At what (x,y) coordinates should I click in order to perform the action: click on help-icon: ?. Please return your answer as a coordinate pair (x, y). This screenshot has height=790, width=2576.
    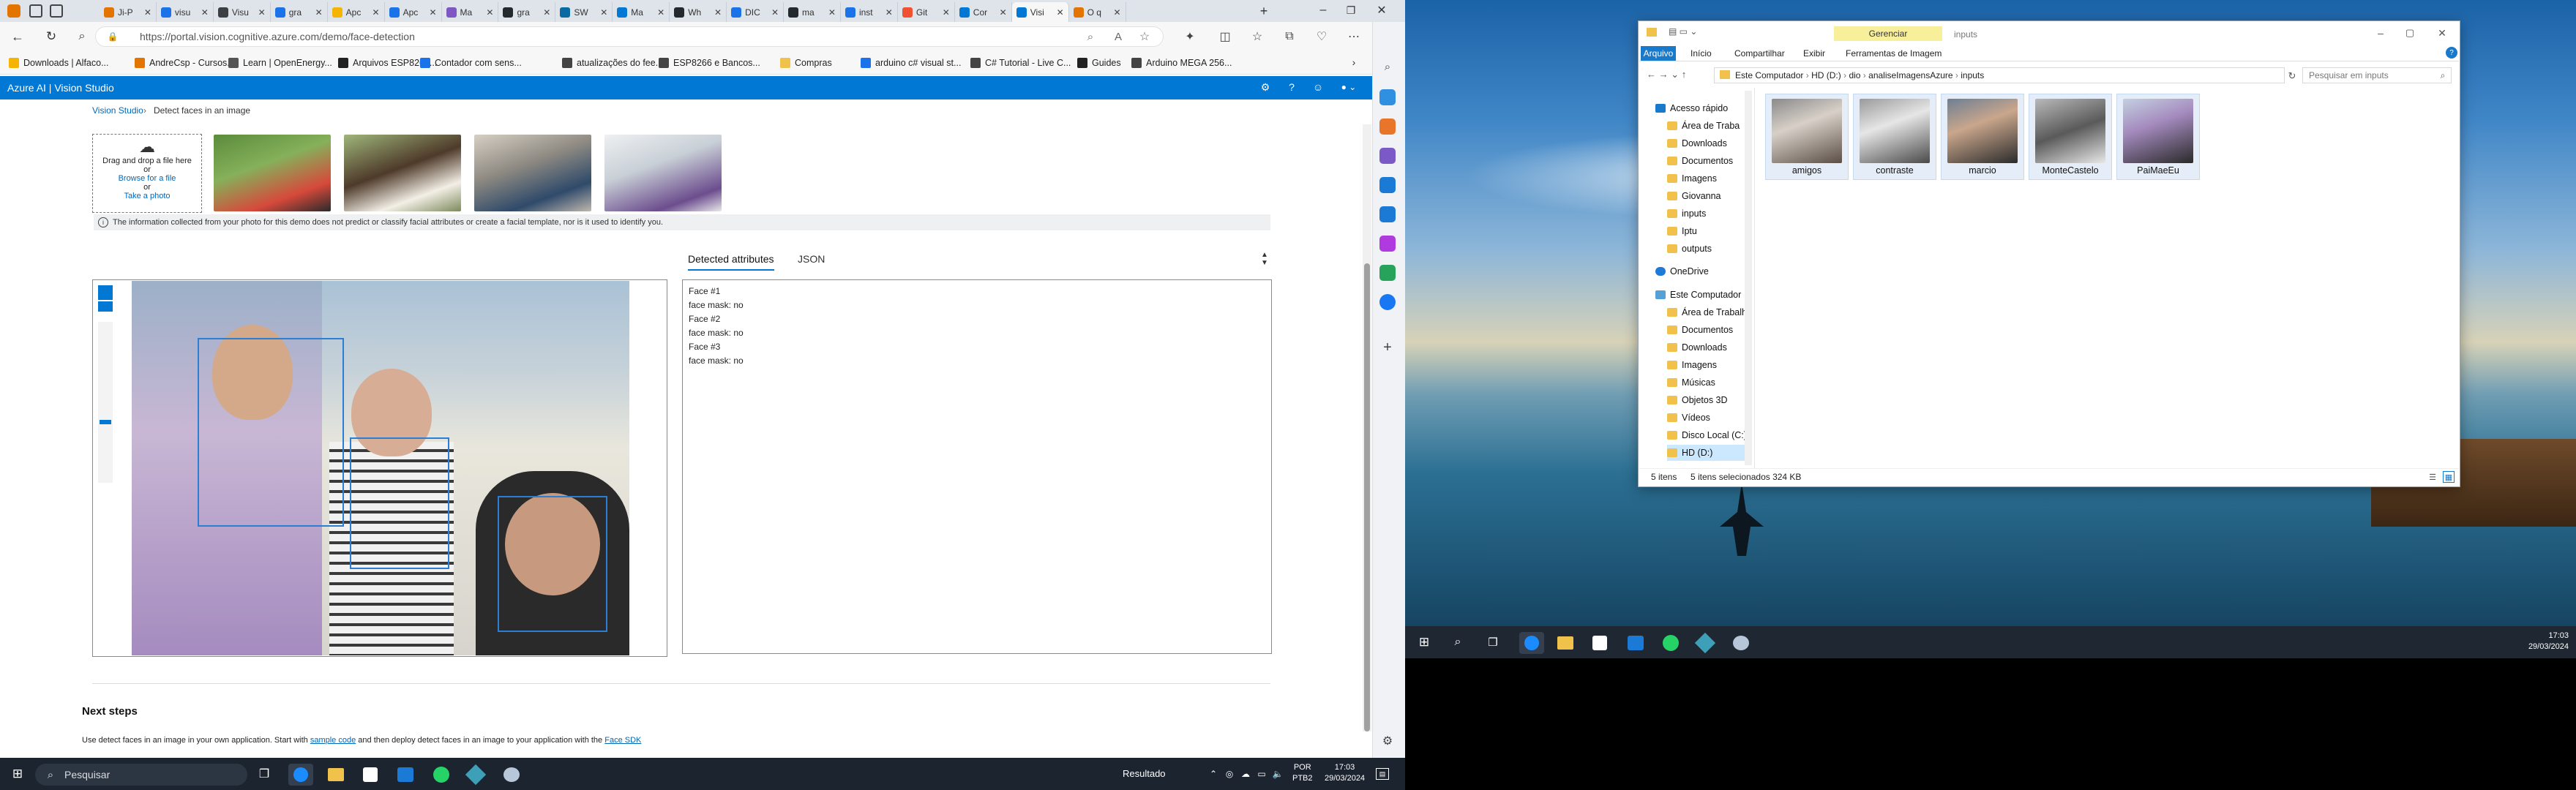
    Looking at the image, I should click on (1291, 87).